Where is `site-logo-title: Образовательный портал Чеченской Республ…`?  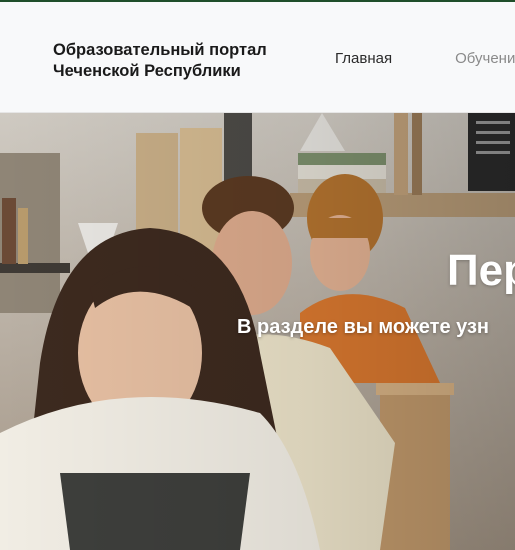 site-logo-title: Образовательный портал Чеченской Республ… is located at coordinates (173, 61).